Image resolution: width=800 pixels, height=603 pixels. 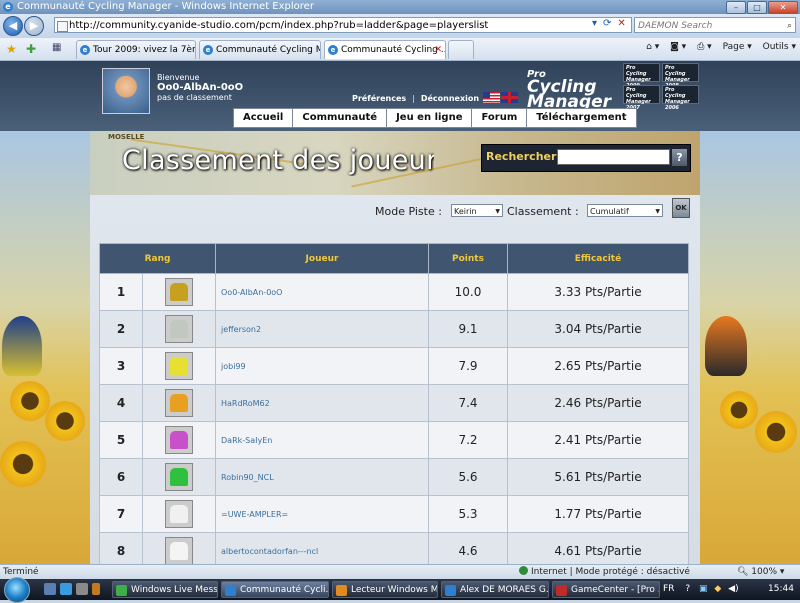 I want to click on page-menu: Page ▾, so click(x=737, y=47).